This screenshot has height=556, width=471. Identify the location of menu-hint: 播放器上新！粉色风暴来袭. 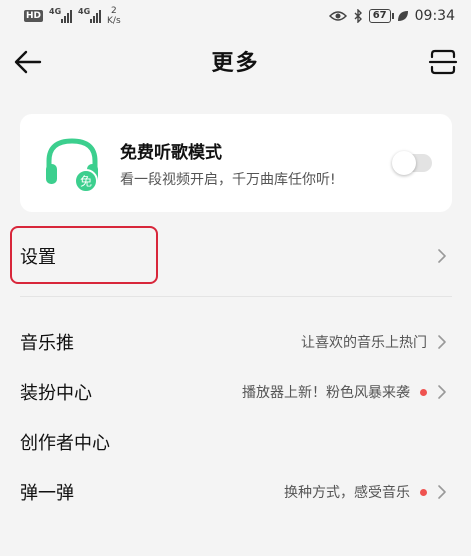
(326, 393).